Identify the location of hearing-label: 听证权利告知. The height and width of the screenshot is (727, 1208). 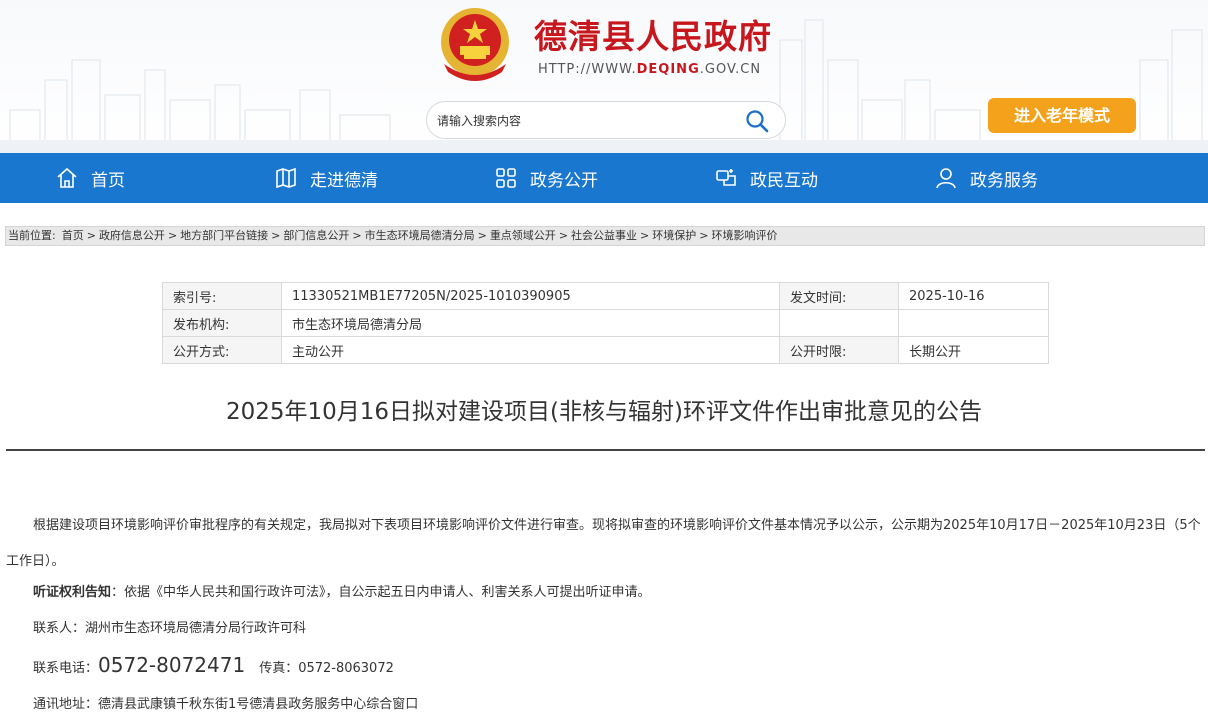
(72, 592).